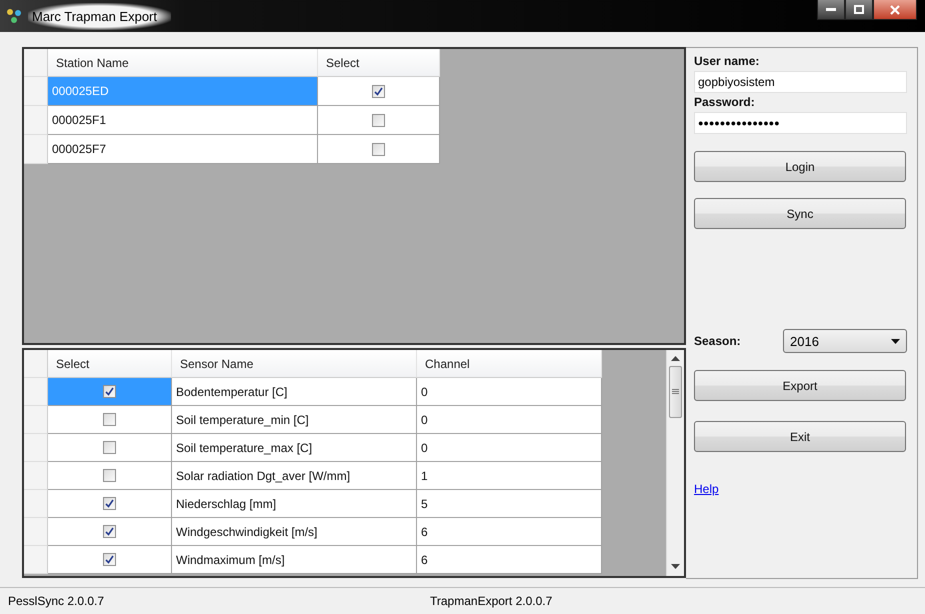 The width and height of the screenshot is (925, 614). I want to click on season-label: Season:, so click(717, 341).